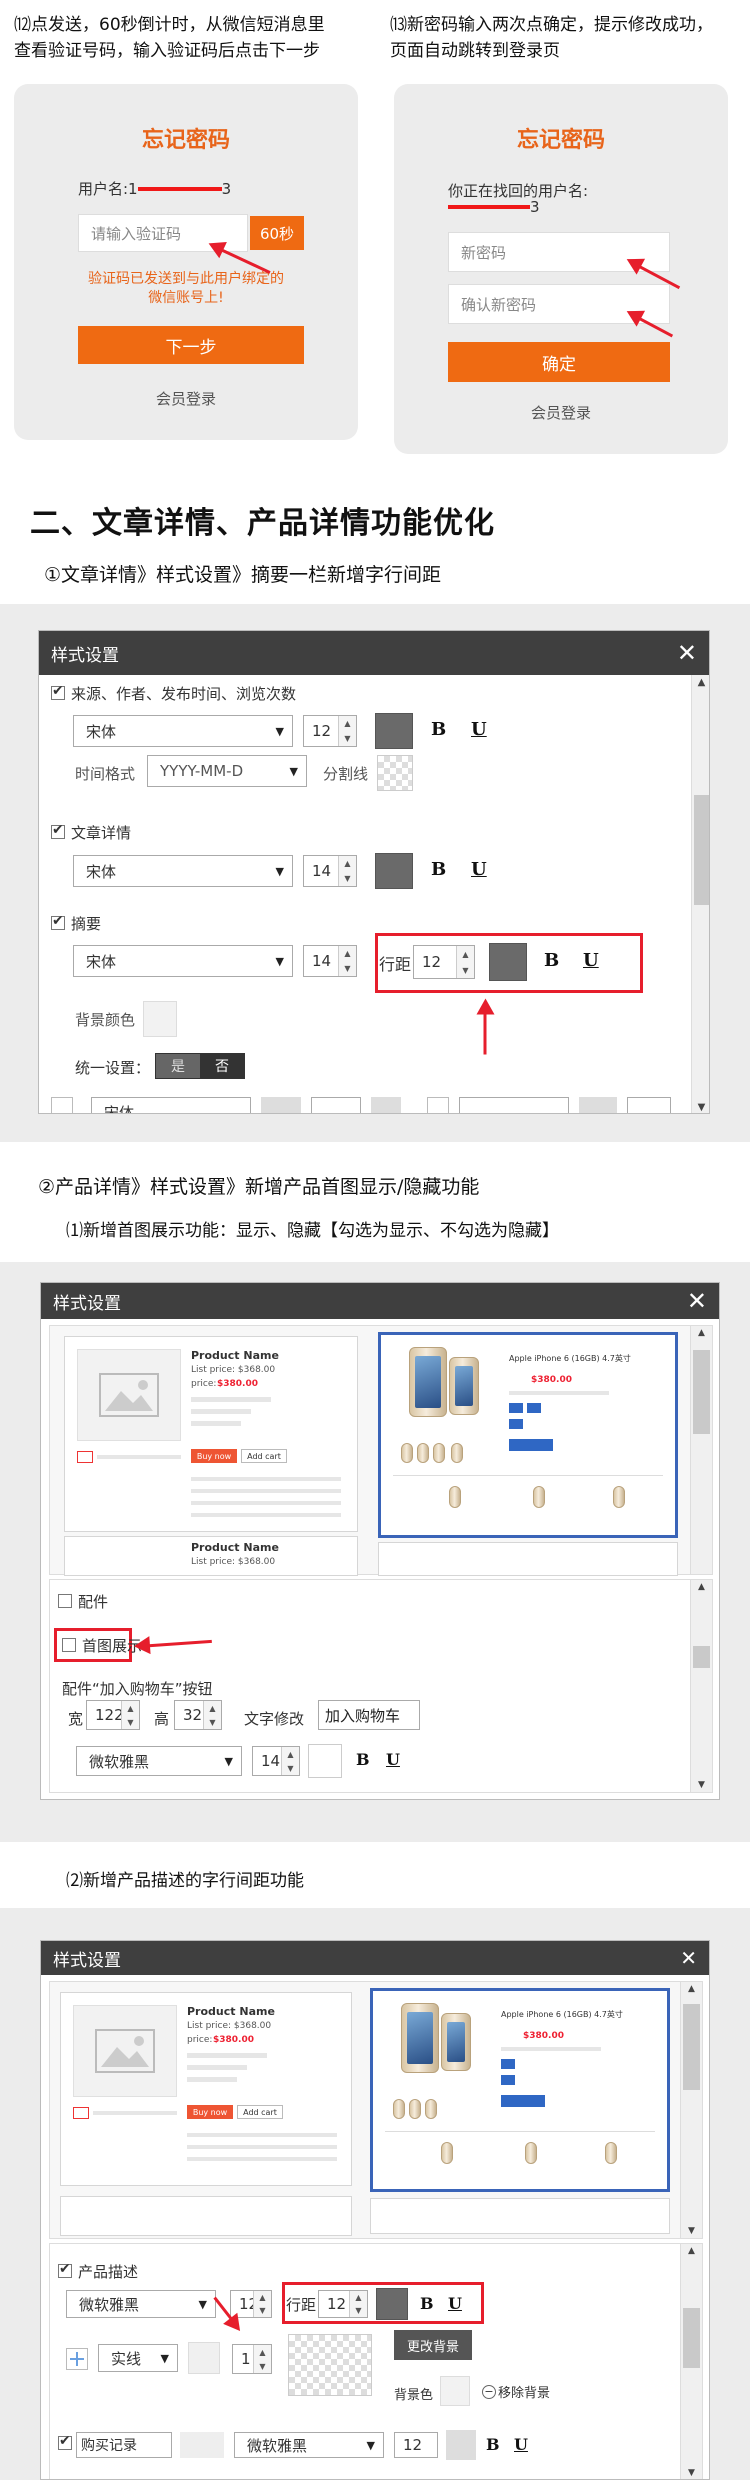  Describe the element at coordinates (277, 233) in the screenshot. I see `countdown-button: 60秒` at that location.